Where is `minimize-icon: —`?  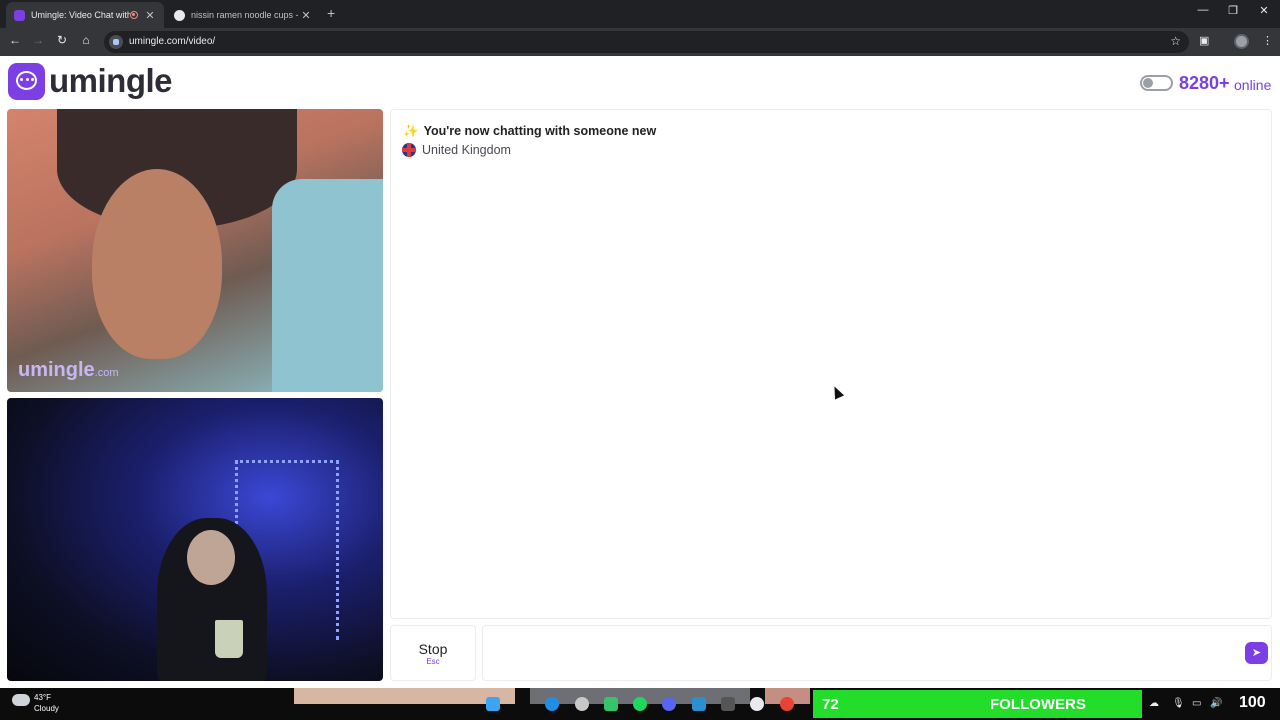 minimize-icon: — is located at coordinates (1203, 10).